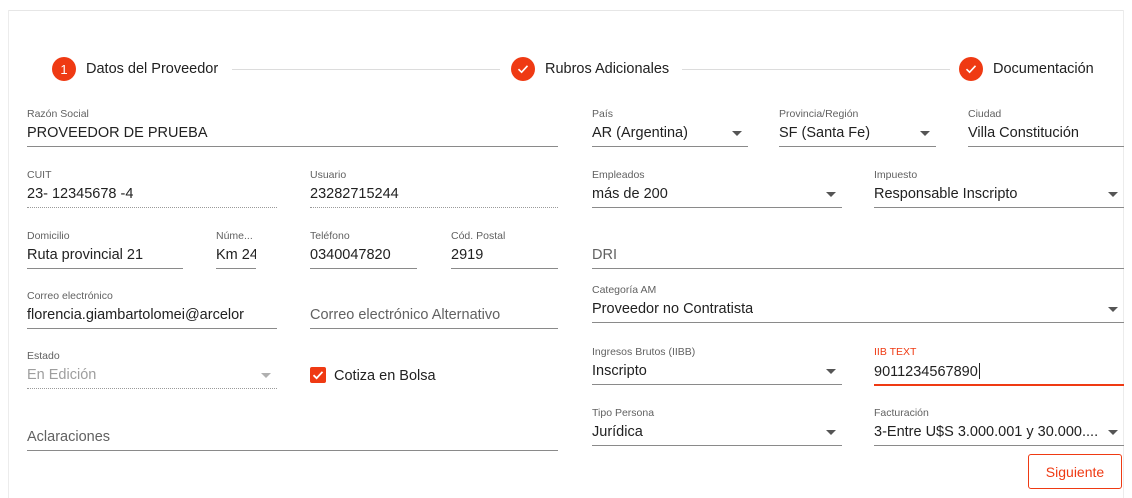 The height and width of the screenshot is (498, 1132). I want to click on categoria-am-select: Categoría AM Proveedor no Contratista, so click(858, 304).